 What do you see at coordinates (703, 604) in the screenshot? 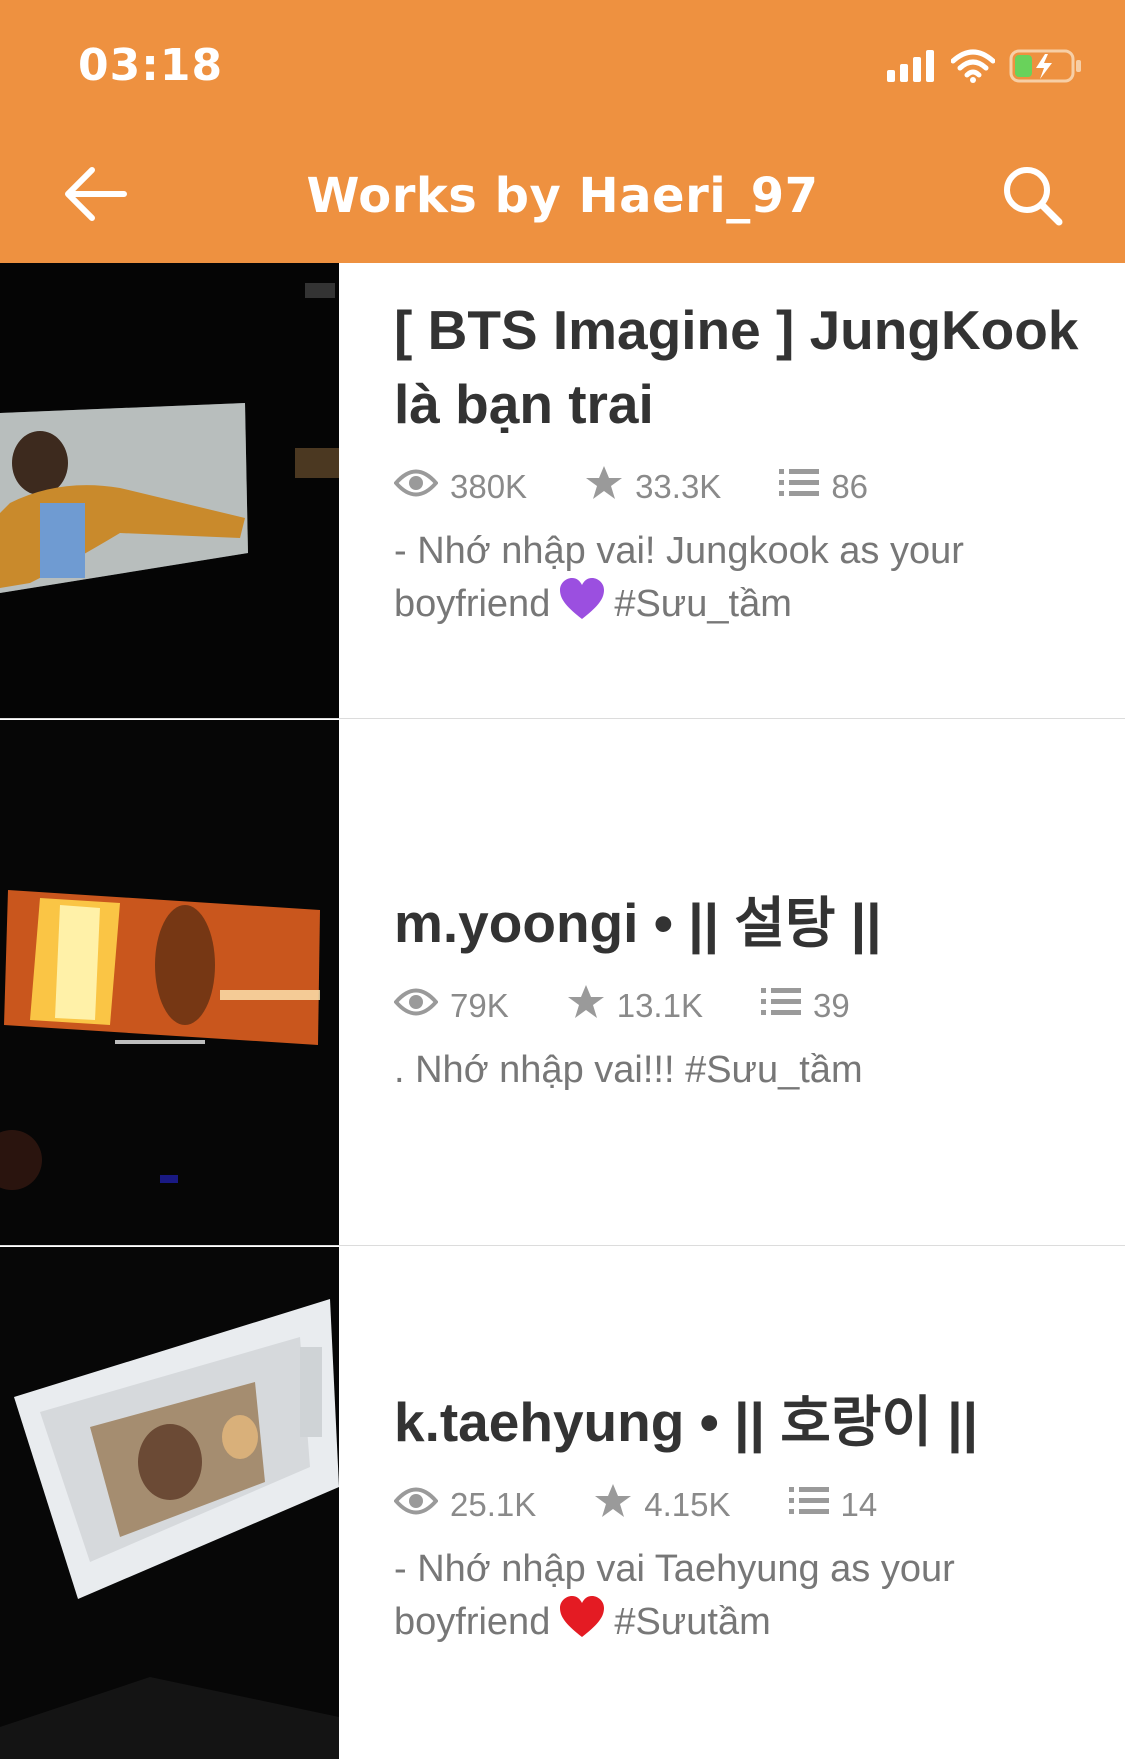
I see `description-tag: #Sưu_tầm` at bounding box center [703, 604].